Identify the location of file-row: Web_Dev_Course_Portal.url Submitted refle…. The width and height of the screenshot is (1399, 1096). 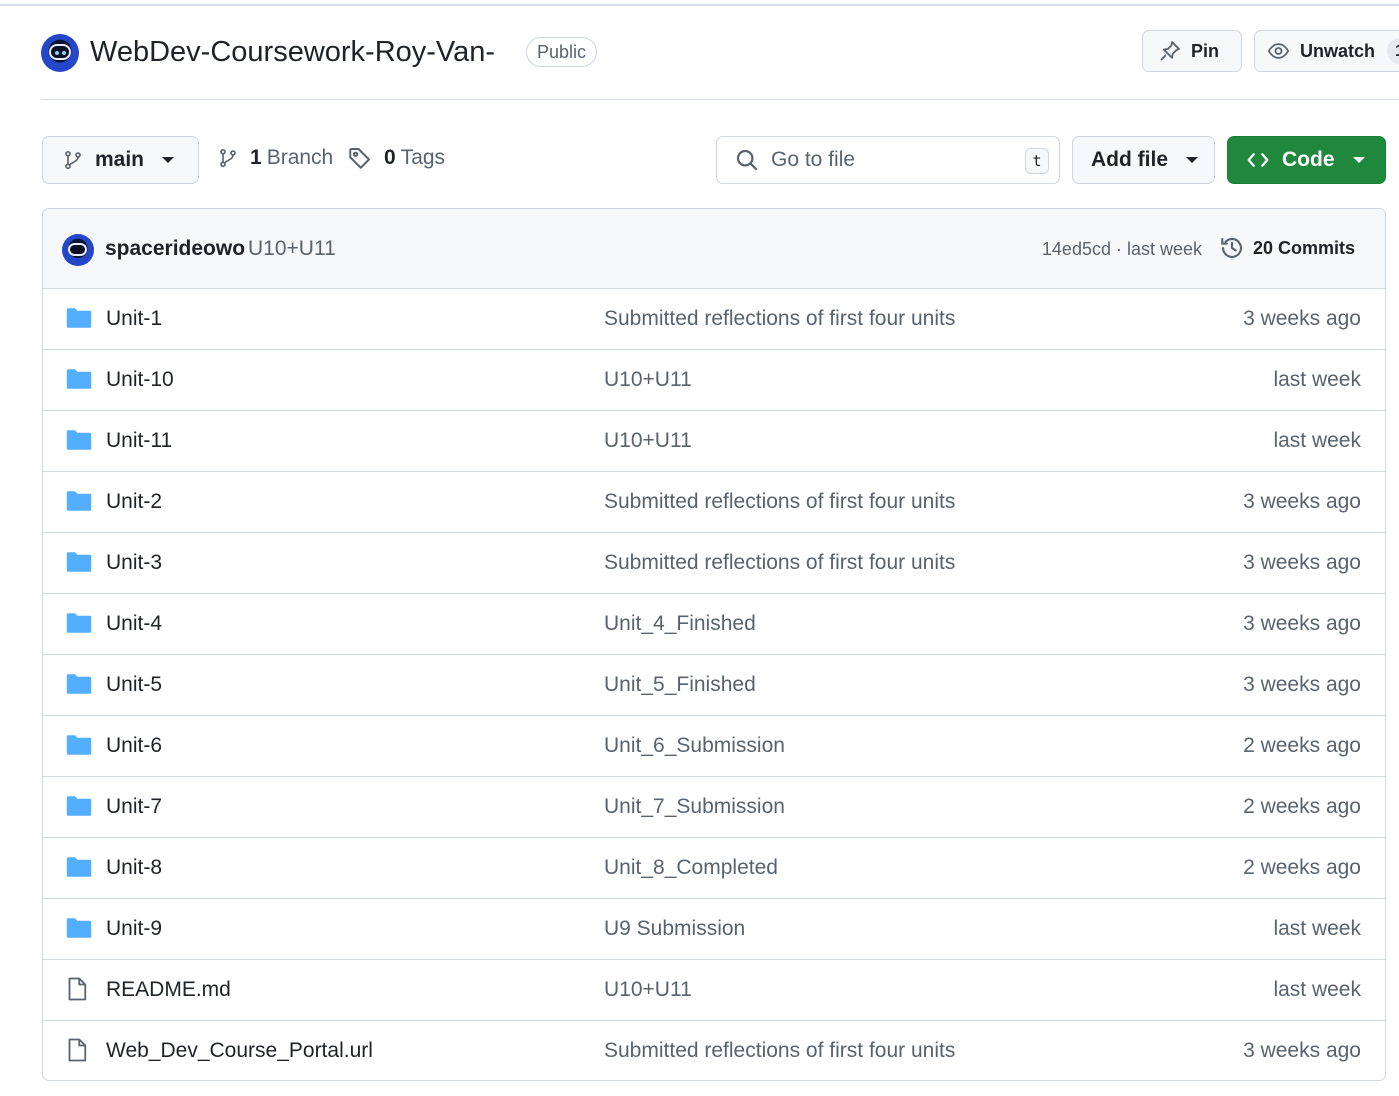
(714, 1050).